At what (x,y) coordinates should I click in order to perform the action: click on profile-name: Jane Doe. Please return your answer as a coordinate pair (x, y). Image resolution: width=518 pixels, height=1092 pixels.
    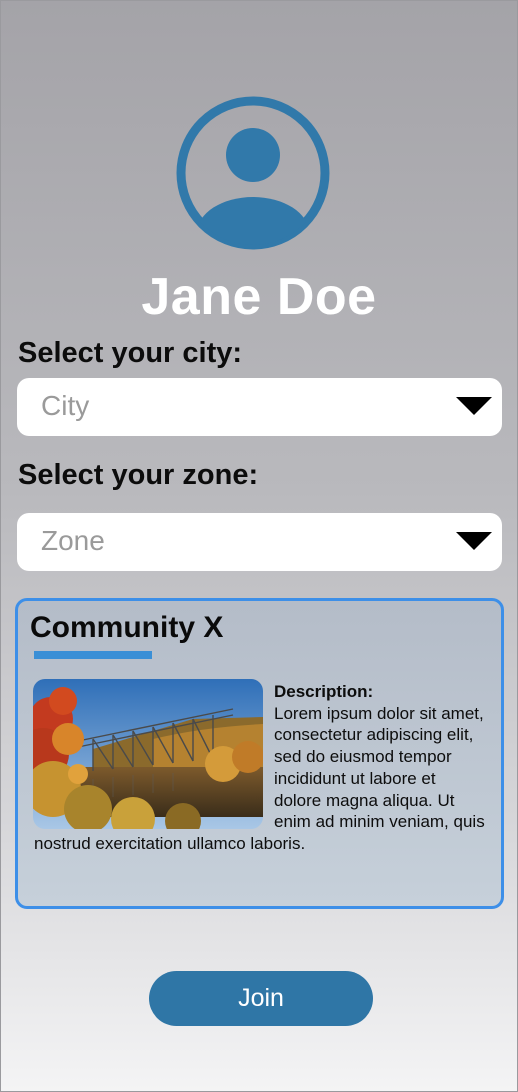
    Looking at the image, I should click on (259, 297).